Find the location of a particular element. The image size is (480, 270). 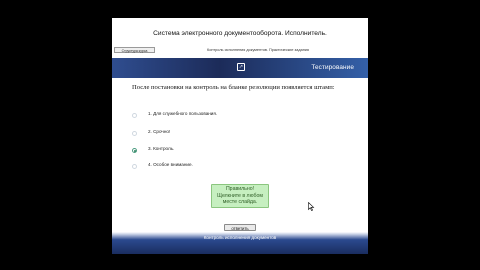

option-label: 4. Особое внимание. is located at coordinates (170, 164).